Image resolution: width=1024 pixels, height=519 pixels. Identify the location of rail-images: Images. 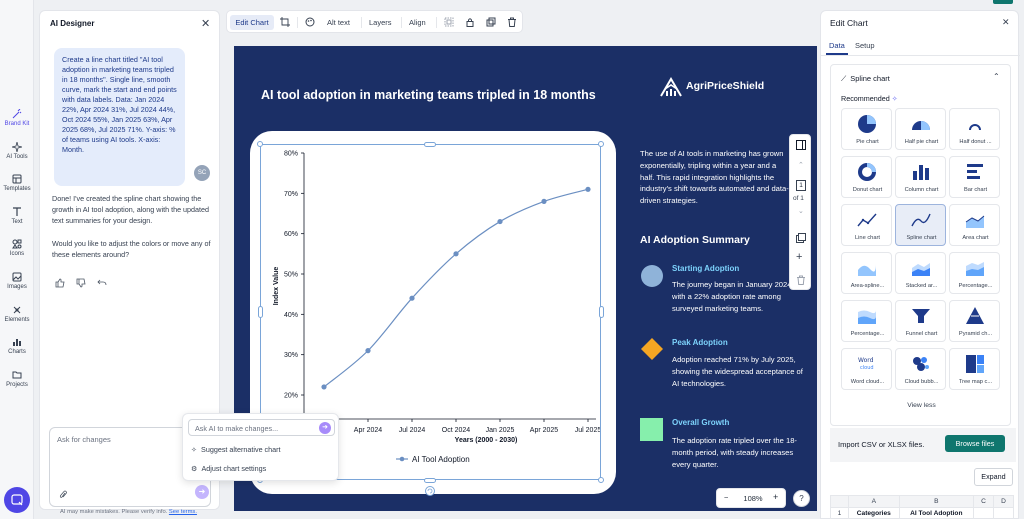
(17, 281).